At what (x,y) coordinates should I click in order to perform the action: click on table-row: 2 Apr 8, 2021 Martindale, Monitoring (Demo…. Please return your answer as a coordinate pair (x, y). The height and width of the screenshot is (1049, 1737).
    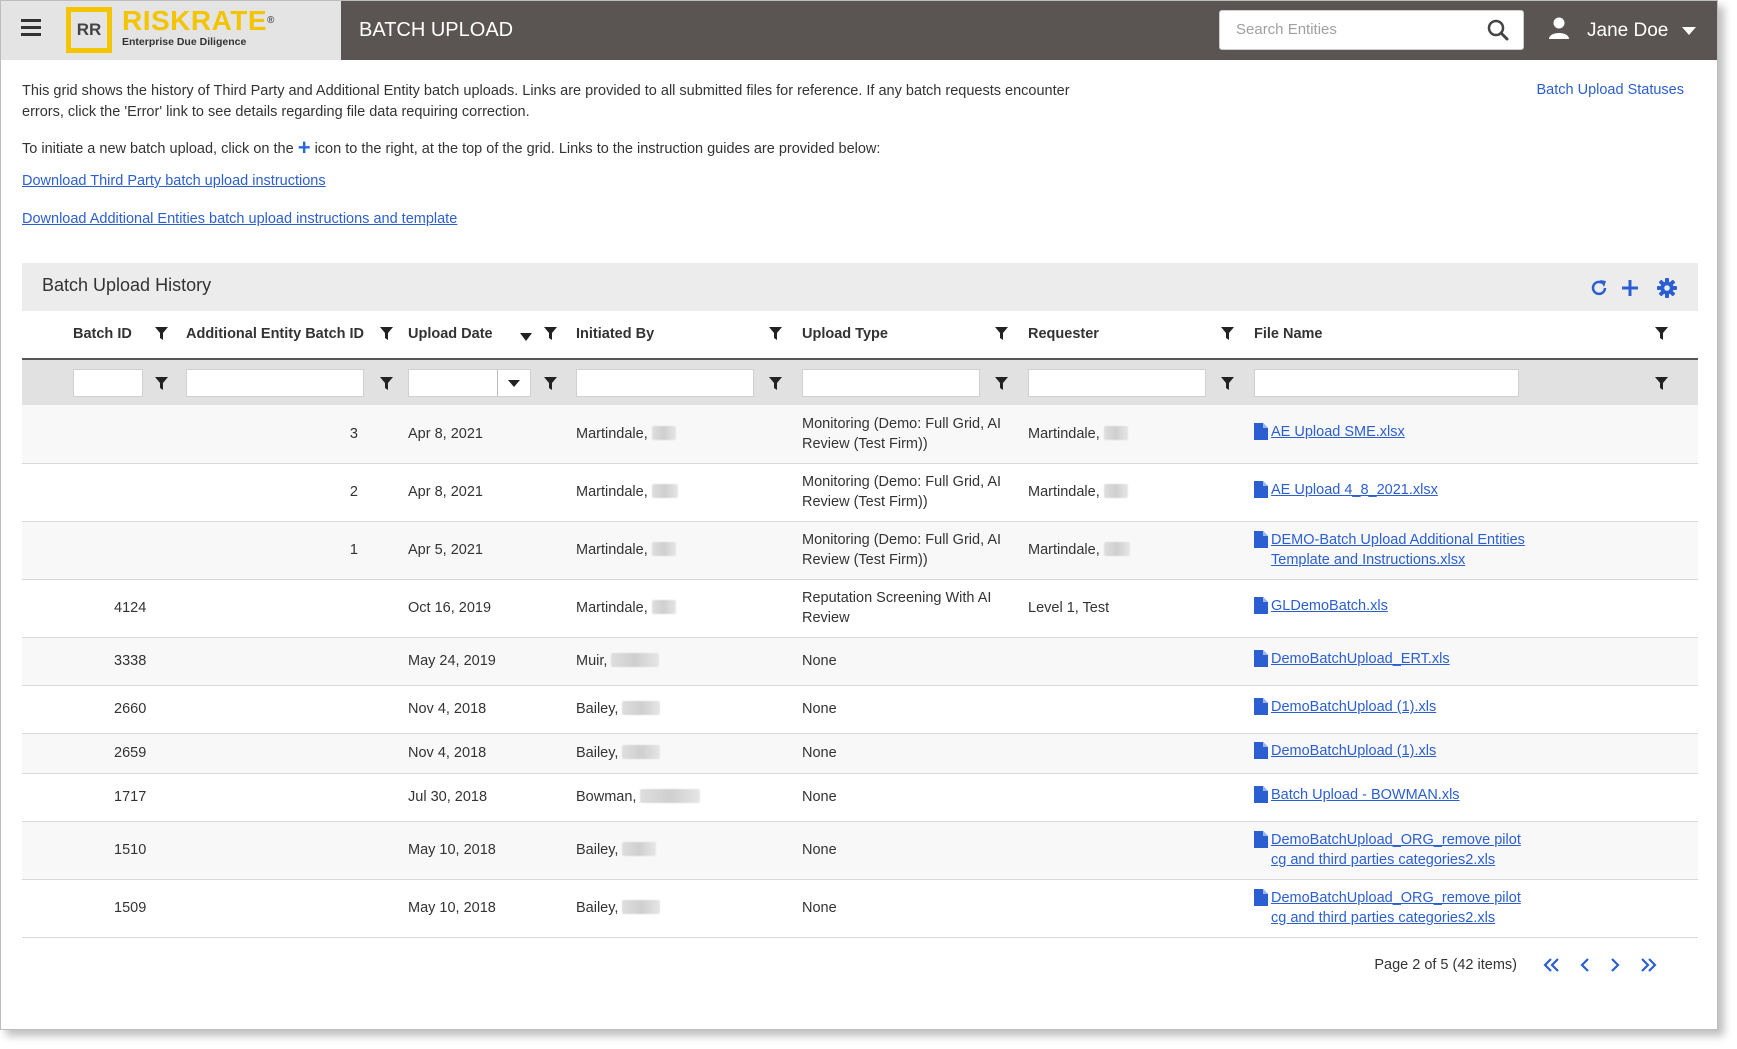
    Looking at the image, I should click on (860, 492).